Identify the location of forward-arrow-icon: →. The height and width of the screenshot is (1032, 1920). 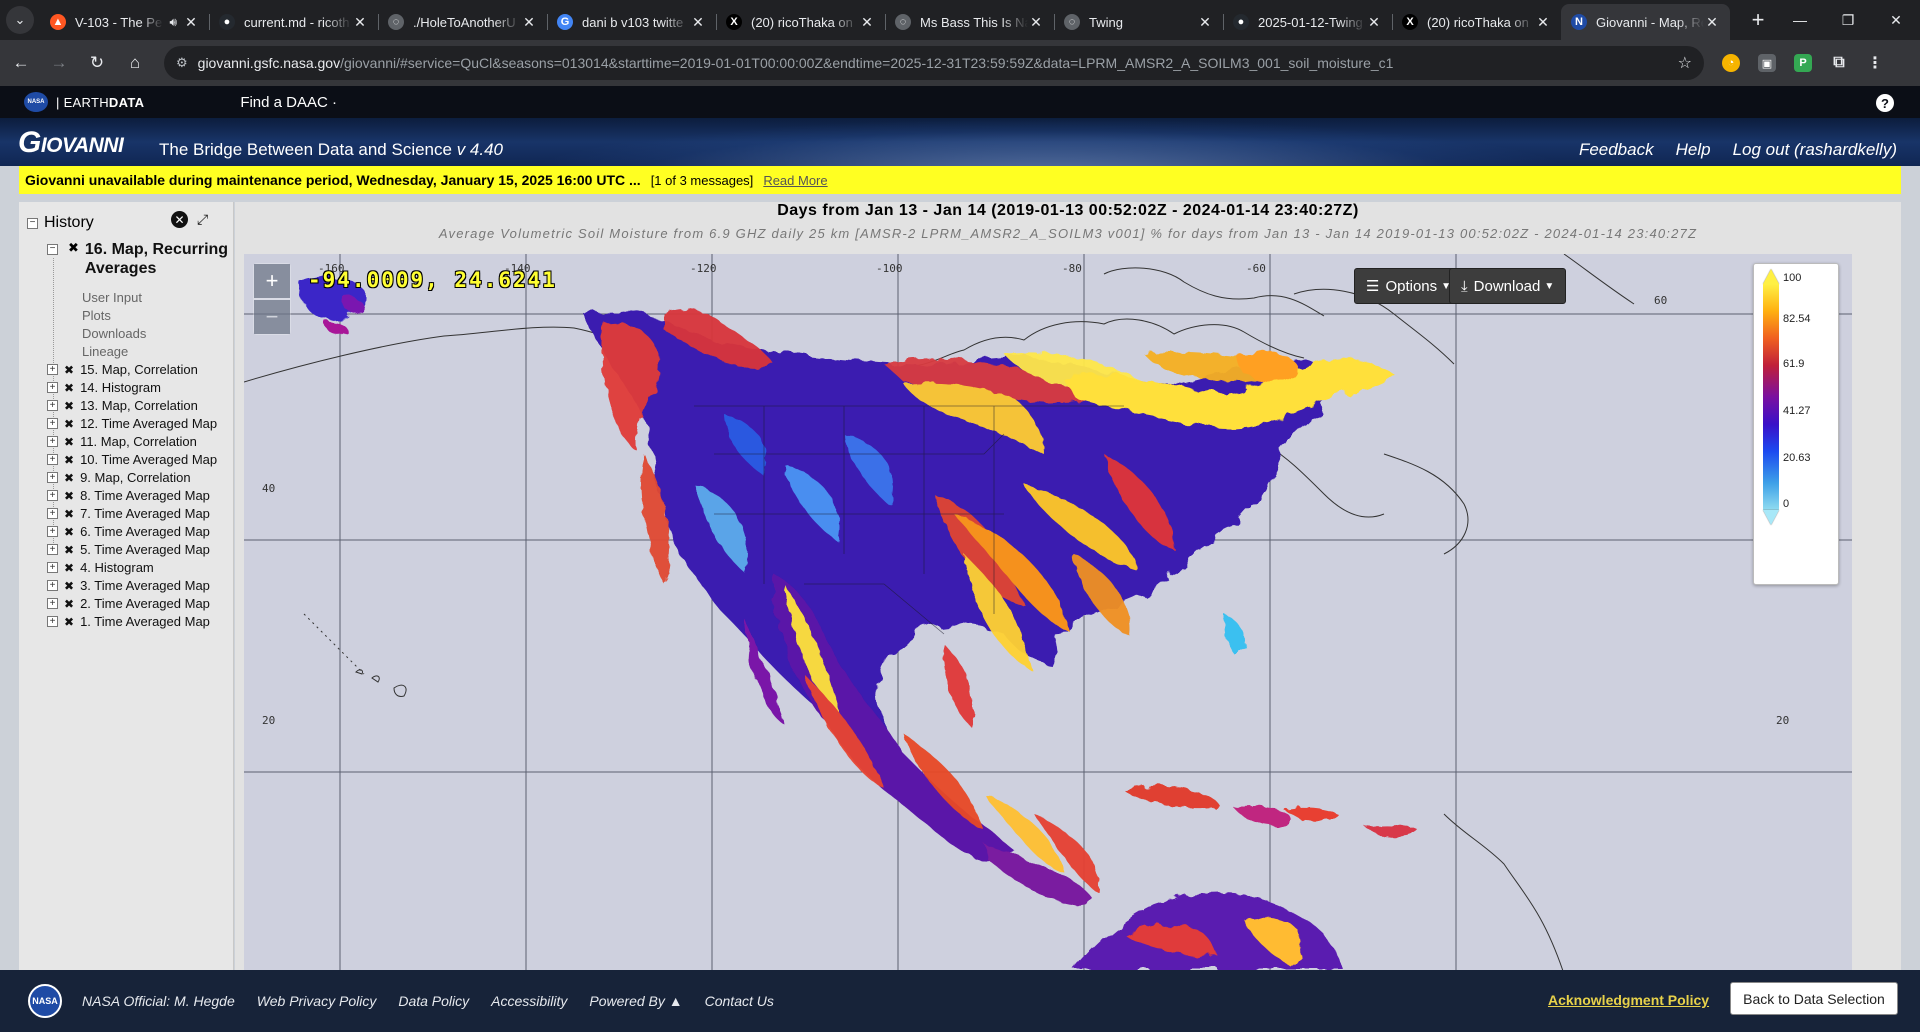
(59, 63).